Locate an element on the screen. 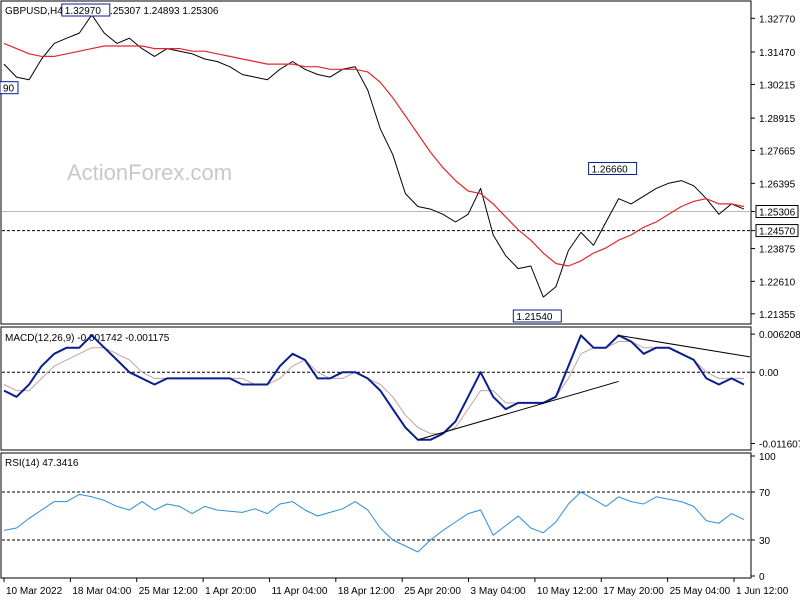 The image size is (800, 600). macd-tick-label: 0.00 is located at coordinates (769, 373).